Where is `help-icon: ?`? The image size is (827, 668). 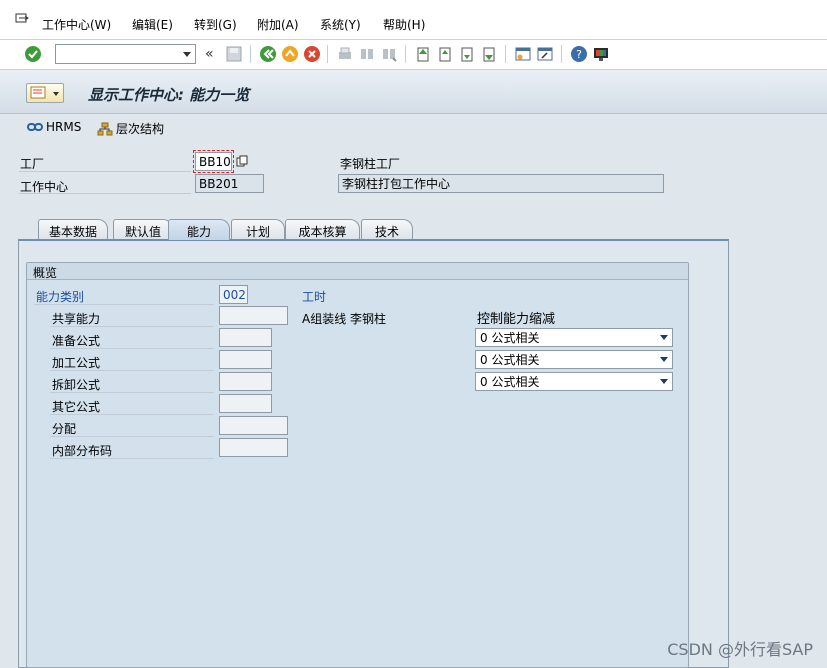
help-icon: ? is located at coordinates (579, 54).